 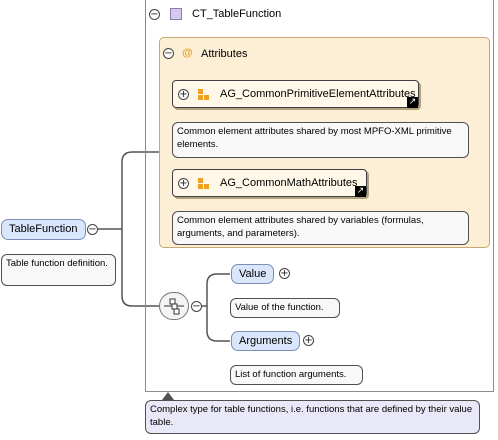 I want to click on attributes-symbol: @, so click(x=187, y=53).